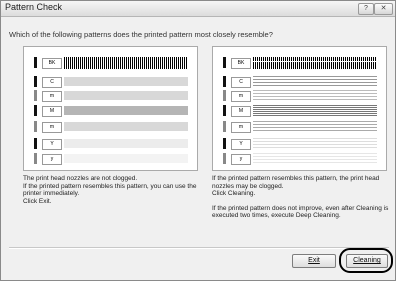  Describe the element at coordinates (366, 9) in the screenshot. I see `help-button: ?` at that location.